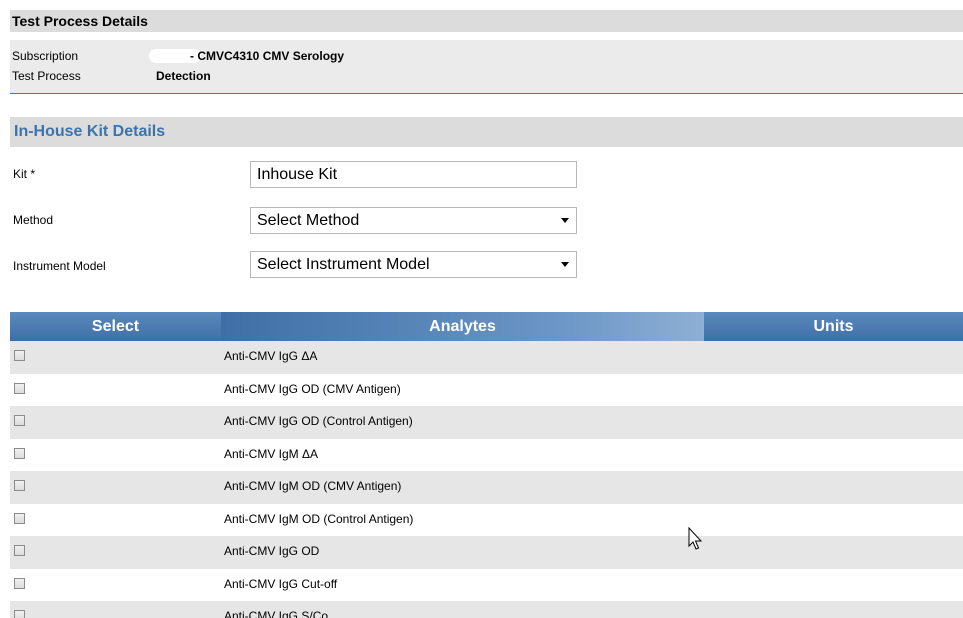 The height and width of the screenshot is (618, 963). What do you see at coordinates (308, 220) in the screenshot?
I see `method-select-value: Select Method` at bounding box center [308, 220].